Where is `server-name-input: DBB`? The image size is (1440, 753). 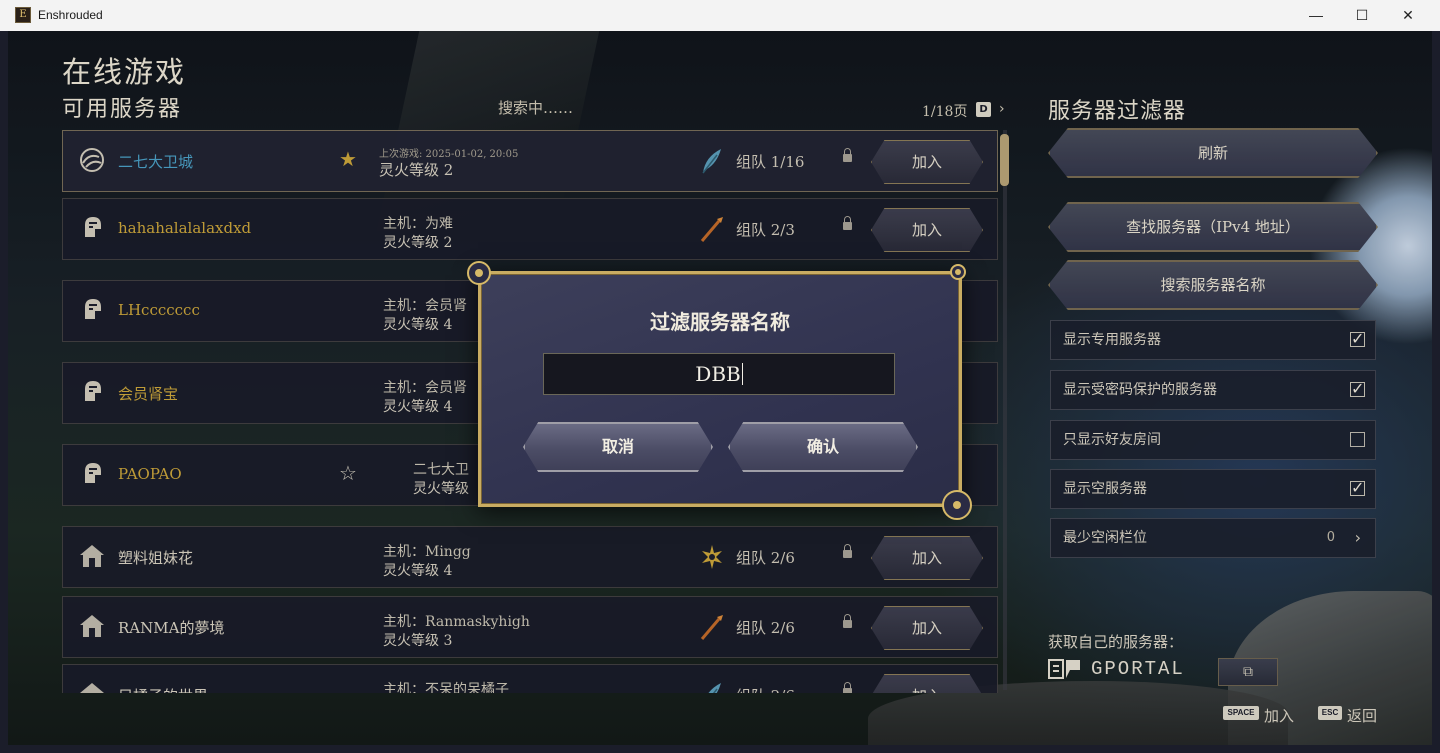 server-name-input: DBB is located at coordinates (719, 374).